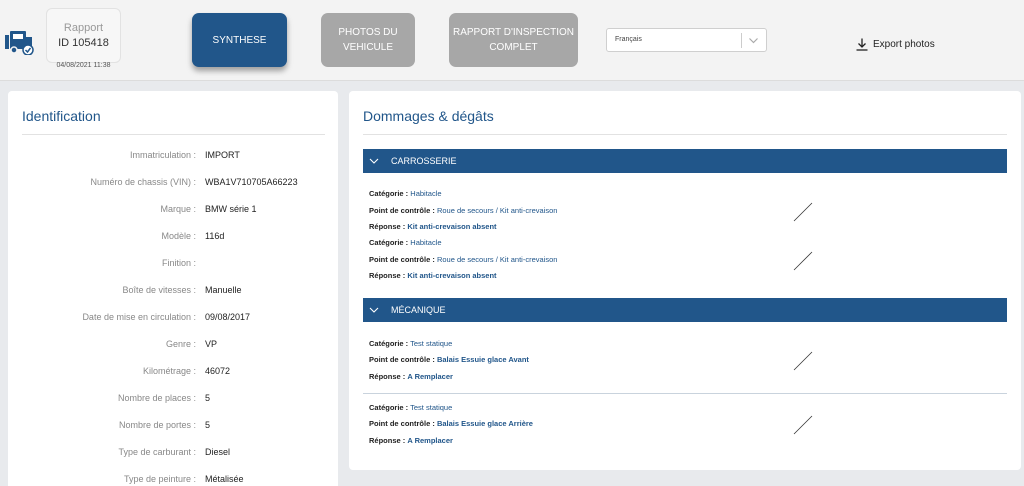  What do you see at coordinates (156, 398) in the screenshot?
I see `id-label: Nombre de places :` at bounding box center [156, 398].